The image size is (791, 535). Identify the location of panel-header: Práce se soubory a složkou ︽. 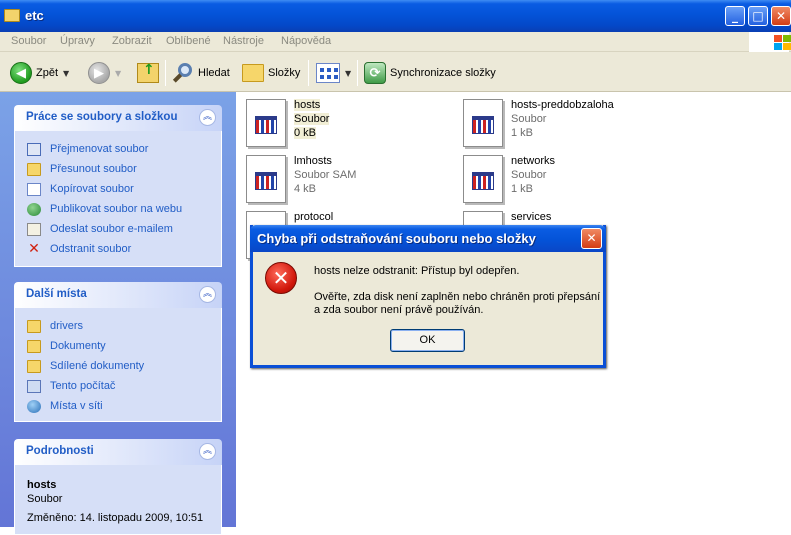
(118, 118).